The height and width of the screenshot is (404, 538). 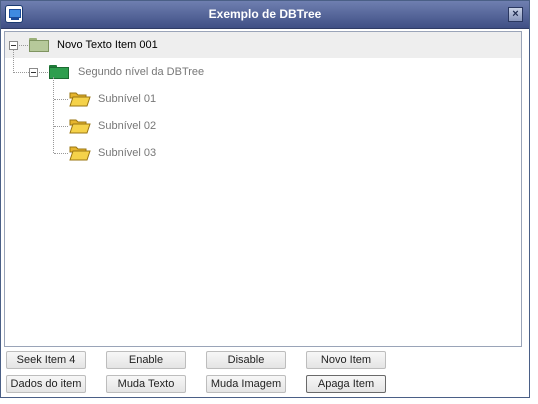 I want to click on tree-node-label: Novo Texto Item 001, so click(x=107, y=45).